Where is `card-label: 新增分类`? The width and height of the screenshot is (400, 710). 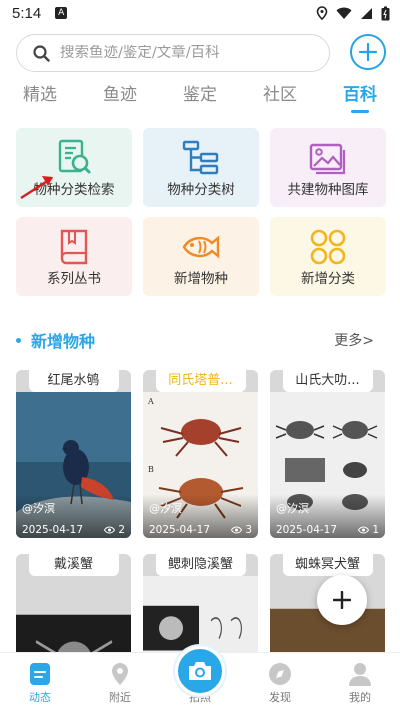
card-label: 新增分类 is located at coordinates (328, 279).